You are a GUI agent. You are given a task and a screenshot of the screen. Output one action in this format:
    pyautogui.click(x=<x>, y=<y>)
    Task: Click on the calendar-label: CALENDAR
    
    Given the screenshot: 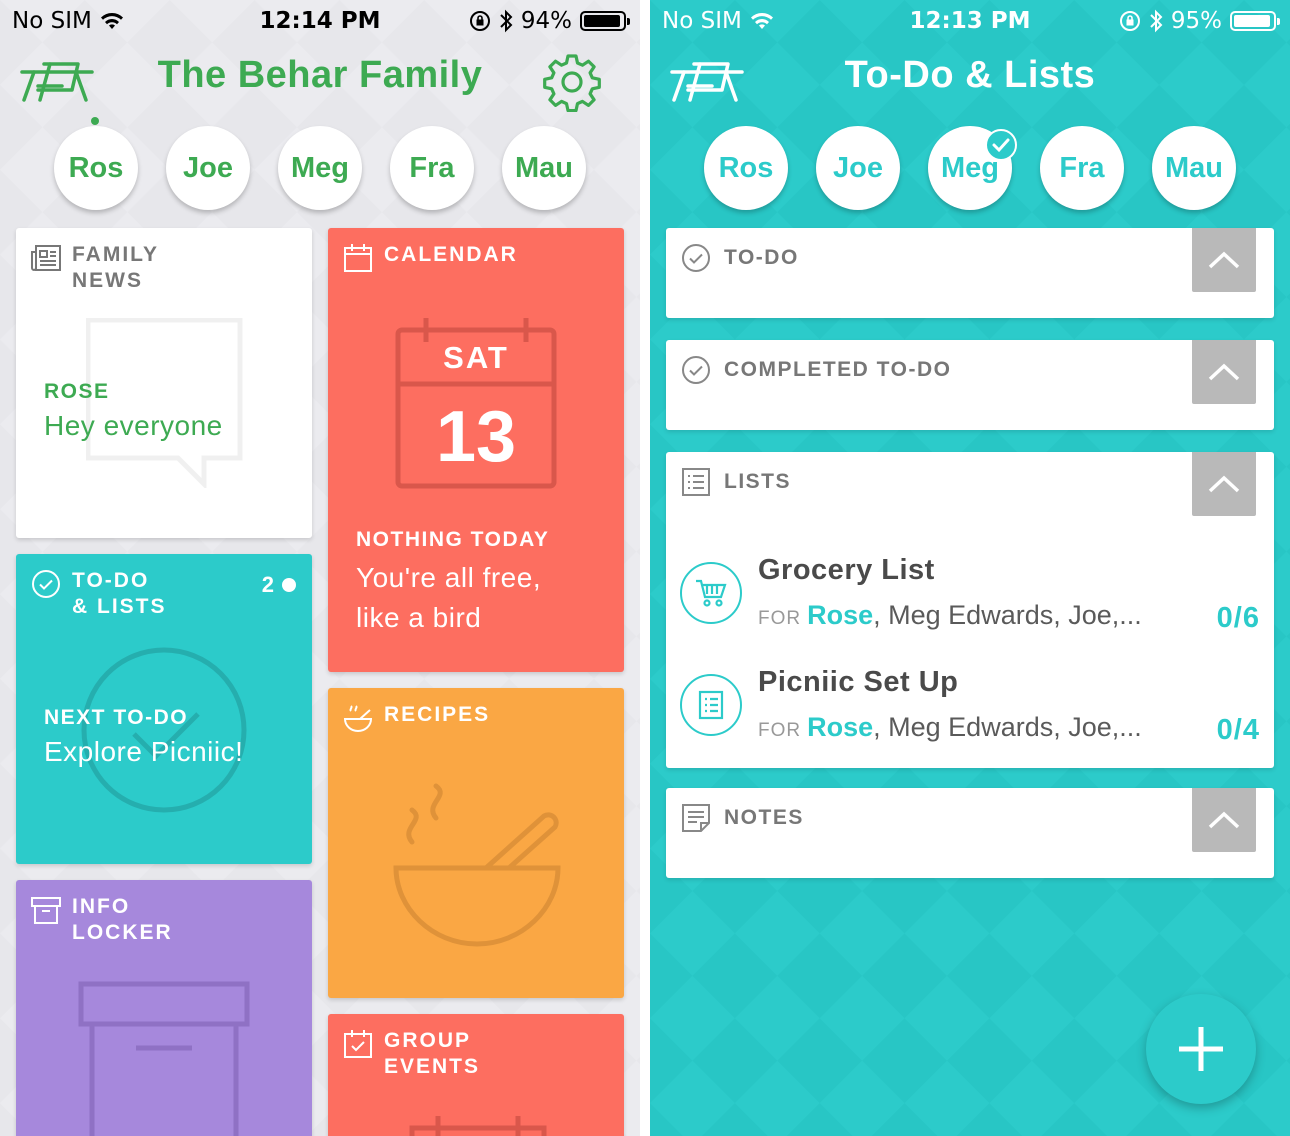 What is the action you would take?
    pyautogui.click(x=451, y=254)
    